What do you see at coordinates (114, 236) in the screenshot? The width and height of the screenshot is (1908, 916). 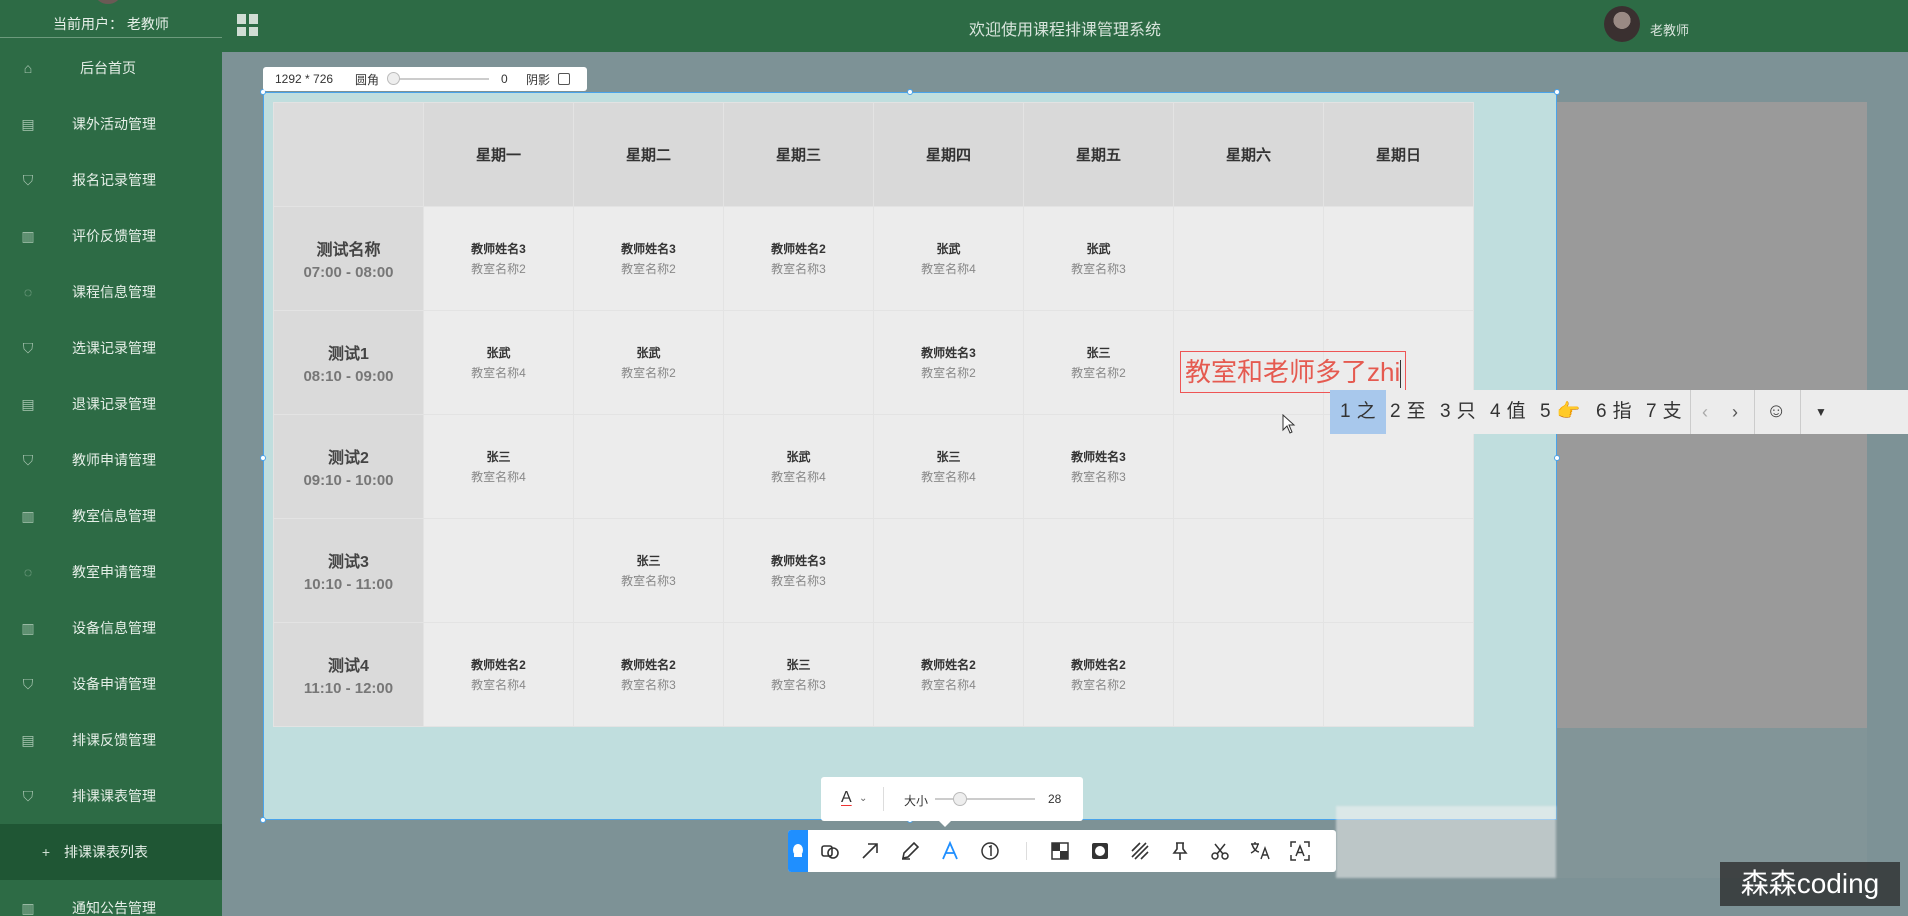 I see `sidebar-item-label: 评价反馈管理` at bounding box center [114, 236].